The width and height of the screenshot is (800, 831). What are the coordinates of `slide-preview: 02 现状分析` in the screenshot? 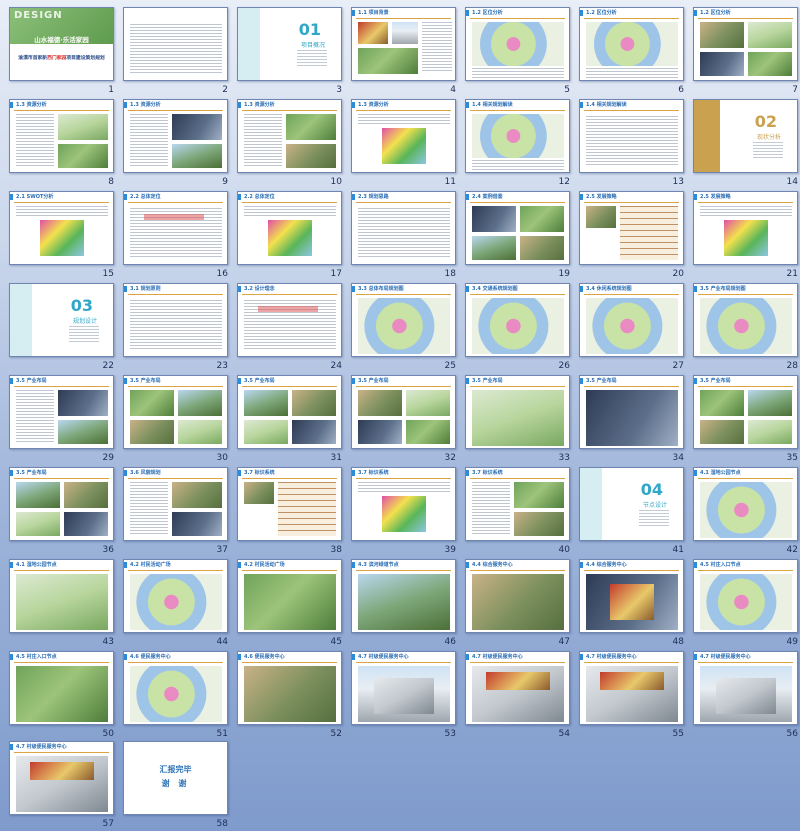 It's located at (745, 136).